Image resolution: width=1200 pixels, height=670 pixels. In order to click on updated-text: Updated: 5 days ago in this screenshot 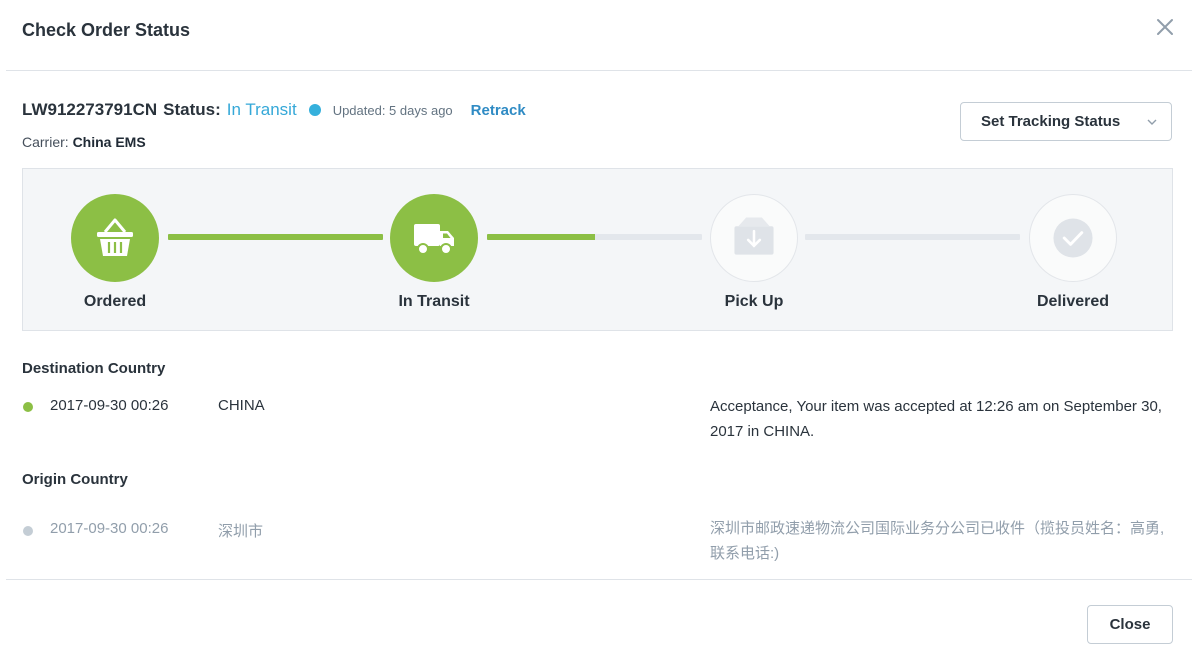, I will do `click(392, 110)`.